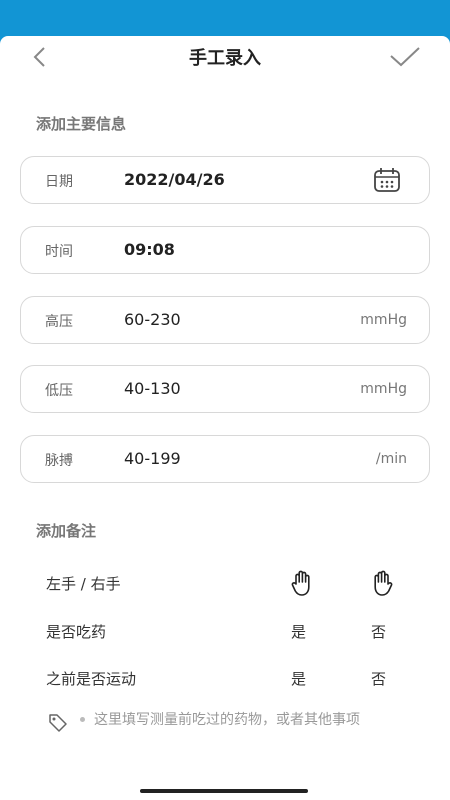 This screenshot has height=800, width=450. I want to click on bullet-dot, so click(82, 719).